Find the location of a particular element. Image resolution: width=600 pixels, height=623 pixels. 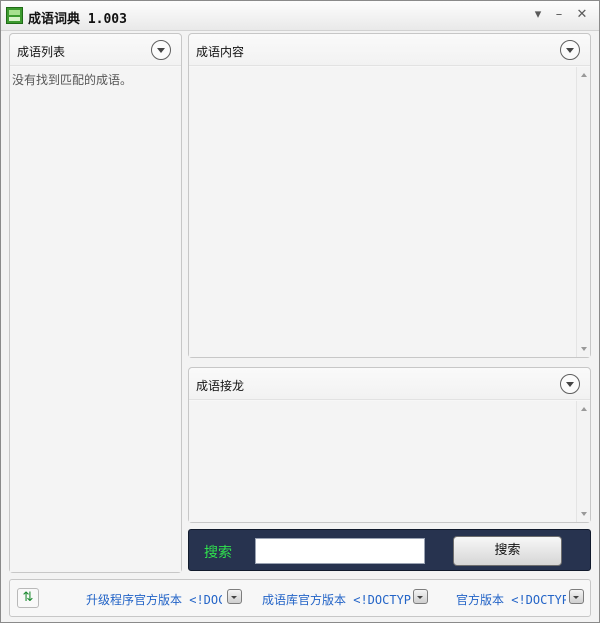

upgrade-program-dropdown-icon is located at coordinates (234, 596).